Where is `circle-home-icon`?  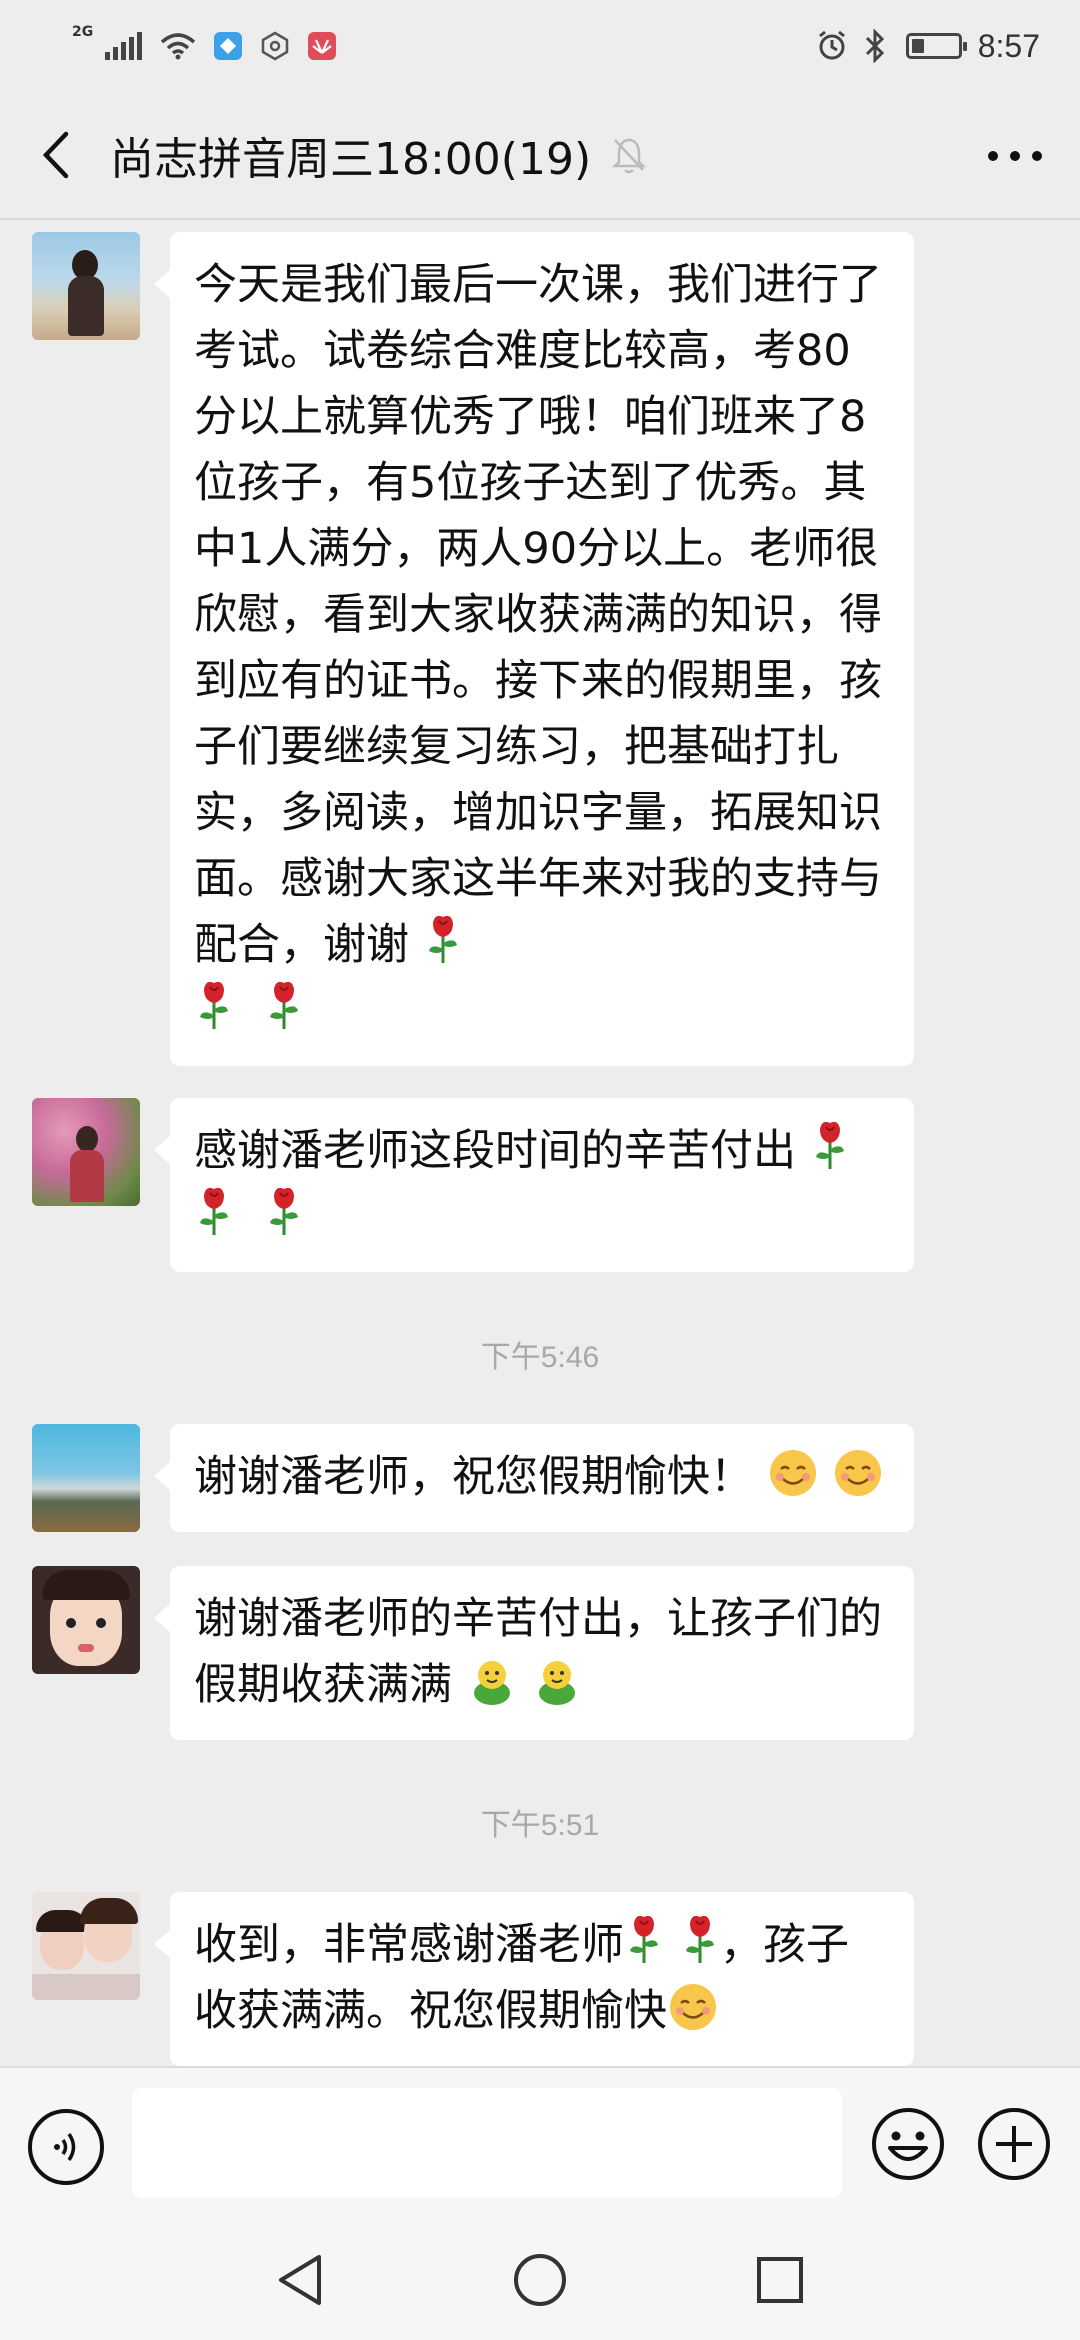 circle-home-icon is located at coordinates (540, 2280).